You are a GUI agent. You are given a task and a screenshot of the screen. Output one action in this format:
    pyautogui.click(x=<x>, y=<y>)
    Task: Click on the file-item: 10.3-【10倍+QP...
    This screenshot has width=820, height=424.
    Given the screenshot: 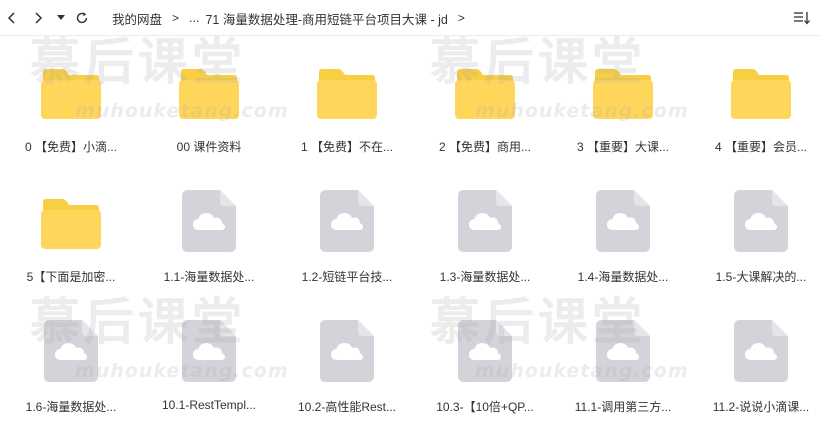 What is the action you would take?
    pyautogui.click(x=485, y=360)
    